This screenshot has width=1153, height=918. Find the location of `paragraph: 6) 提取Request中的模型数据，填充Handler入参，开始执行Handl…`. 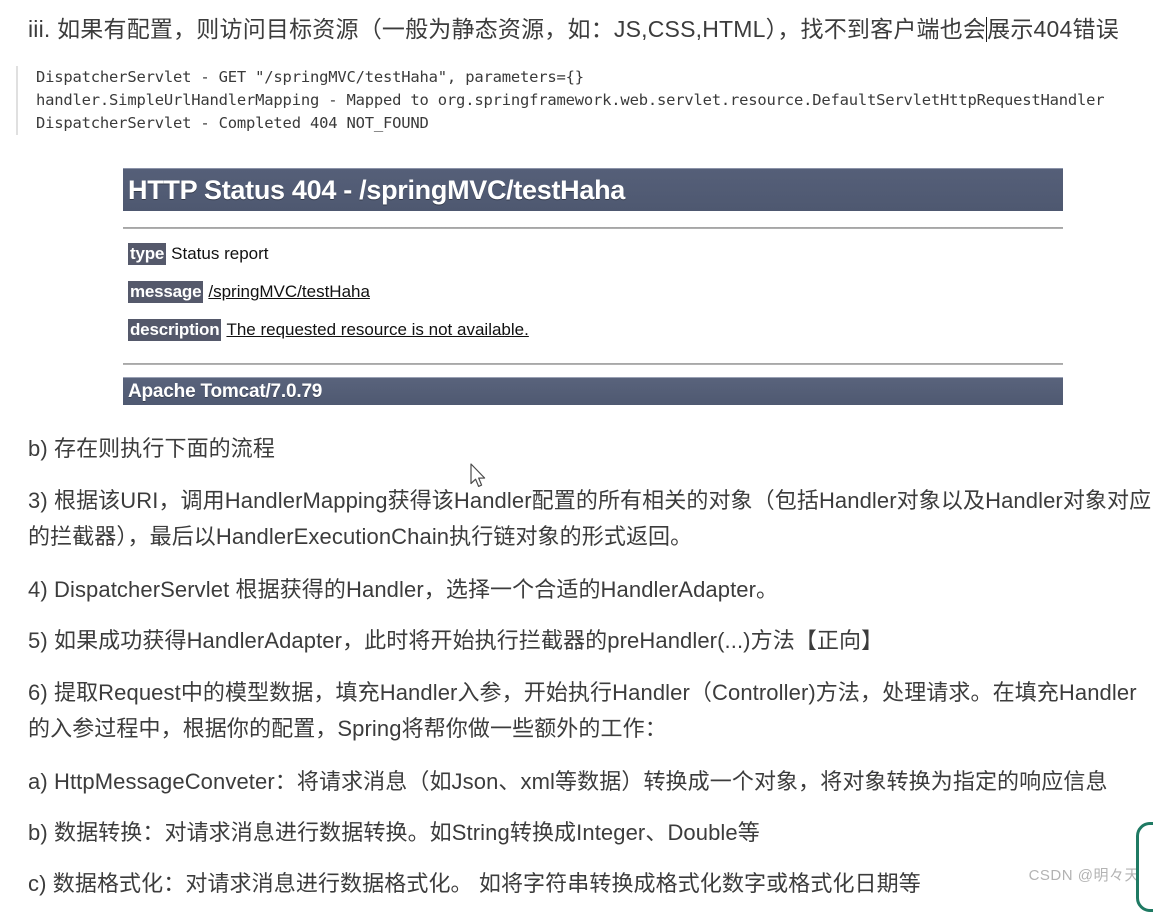

paragraph: 6) 提取Request中的模型数据，填充Handler入参，开始执行Handl… is located at coordinates (582, 710).